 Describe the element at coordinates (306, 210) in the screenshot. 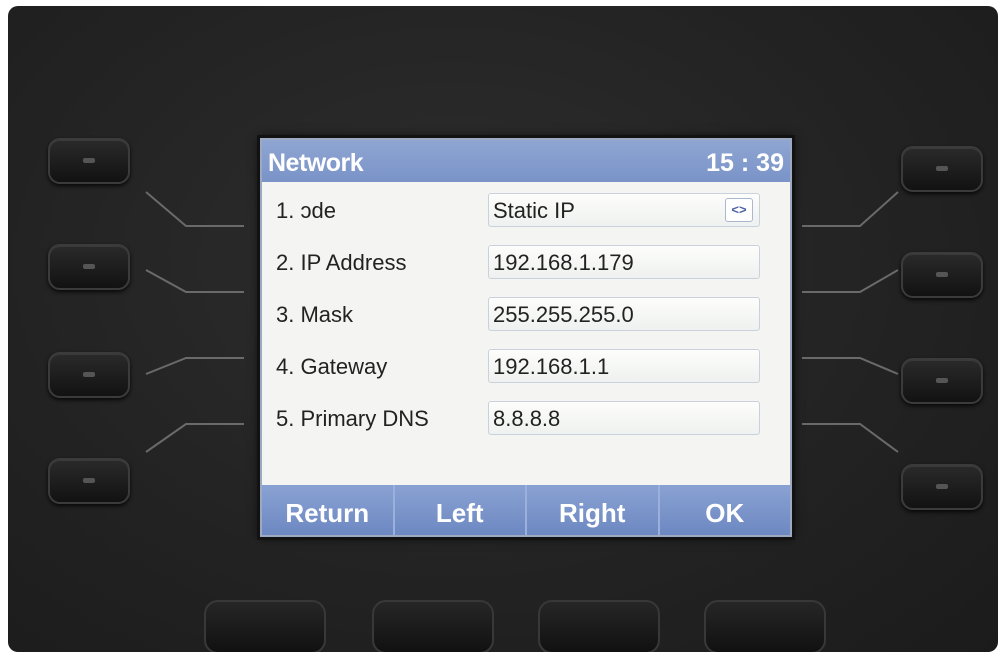

I see `setting-label: 1. ɔde` at that location.